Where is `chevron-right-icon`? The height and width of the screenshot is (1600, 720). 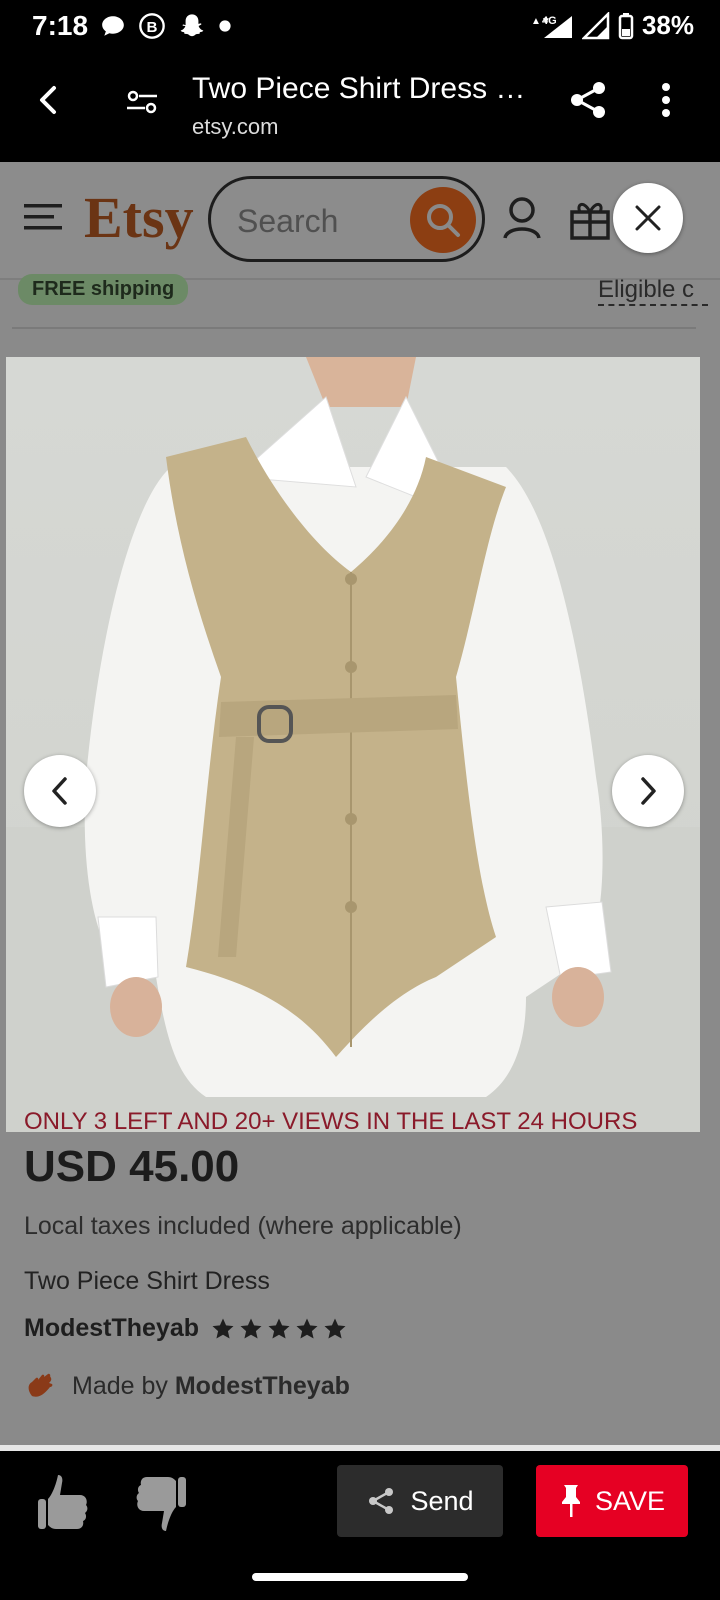 chevron-right-icon is located at coordinates (648, 791).